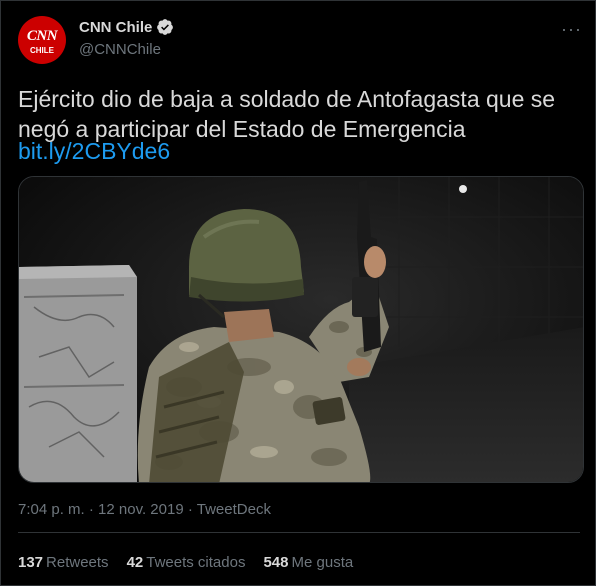 The height and width of the screenshot is (586, 596). I want to click on tweet-meta: 7:04 p. m. · 12 nov. 2019 · TweetDeck, so click(144, 509).